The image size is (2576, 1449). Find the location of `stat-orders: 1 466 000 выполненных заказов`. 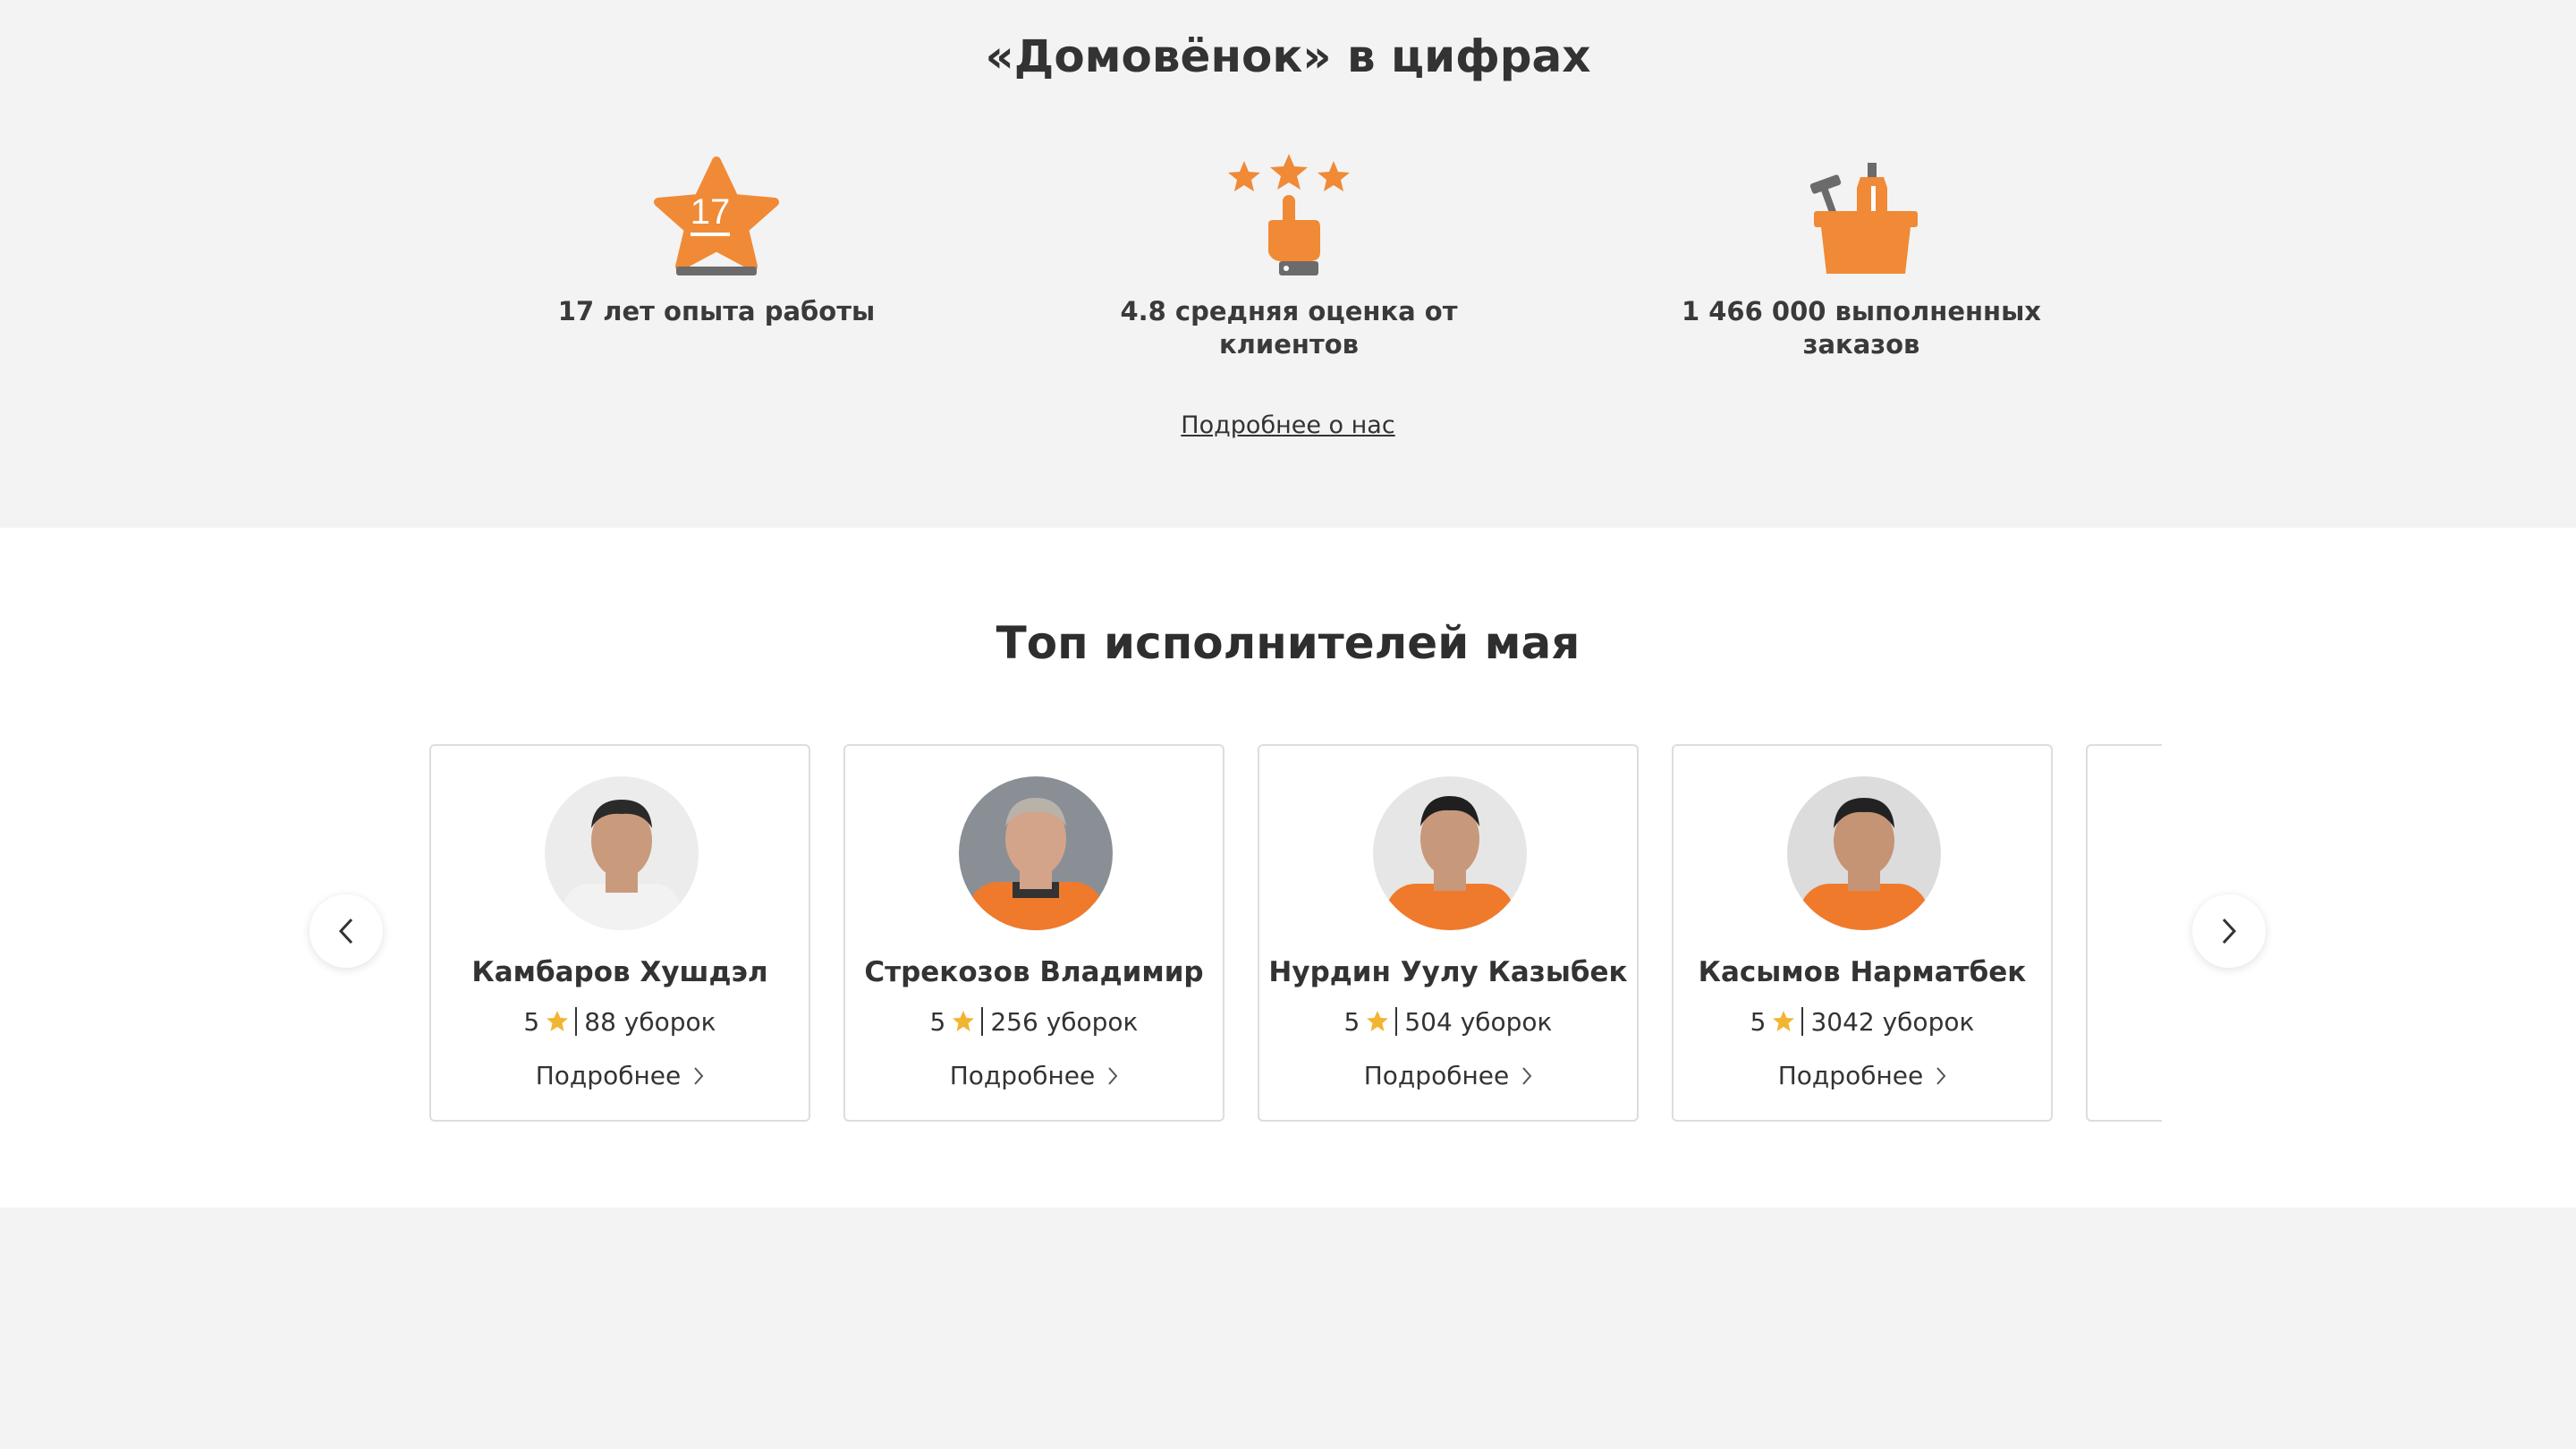

stat-orders: 1 466 000 выполненных заказов is located at coordinates (1861, 256).